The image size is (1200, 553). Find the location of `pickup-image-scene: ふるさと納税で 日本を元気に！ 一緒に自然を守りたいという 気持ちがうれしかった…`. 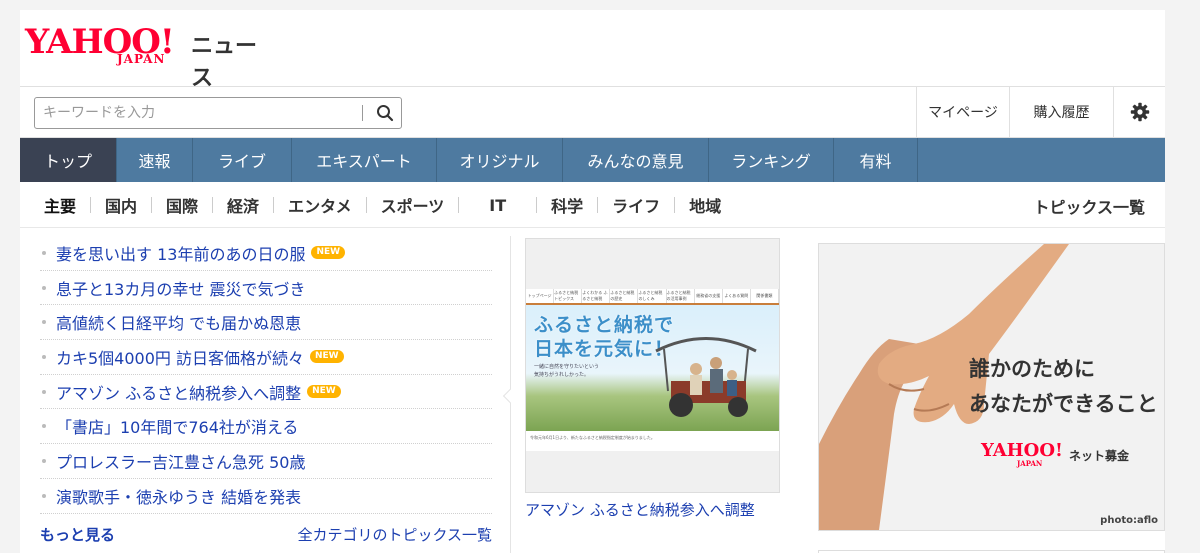

pickup-image-scene: ふるさと納税で 日本を元気に！ 一緒に自然を守りたいという 気持ちがうれしかった… is located at coordinates (652, 366).